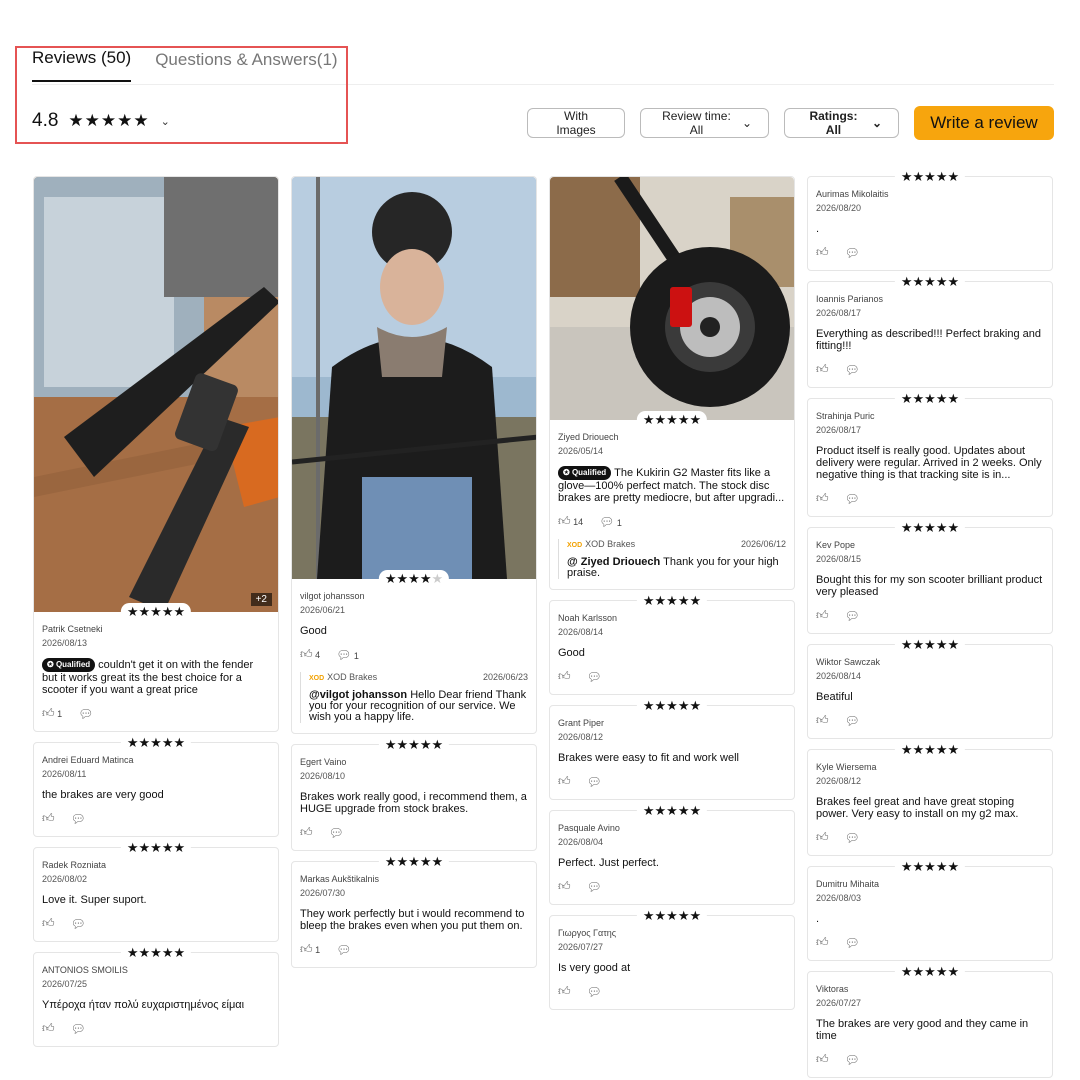 Image resolution: width=1080 pixels, height=1080 pixels. I want to click on review-date: 2026/08/04, so click(581, 842).